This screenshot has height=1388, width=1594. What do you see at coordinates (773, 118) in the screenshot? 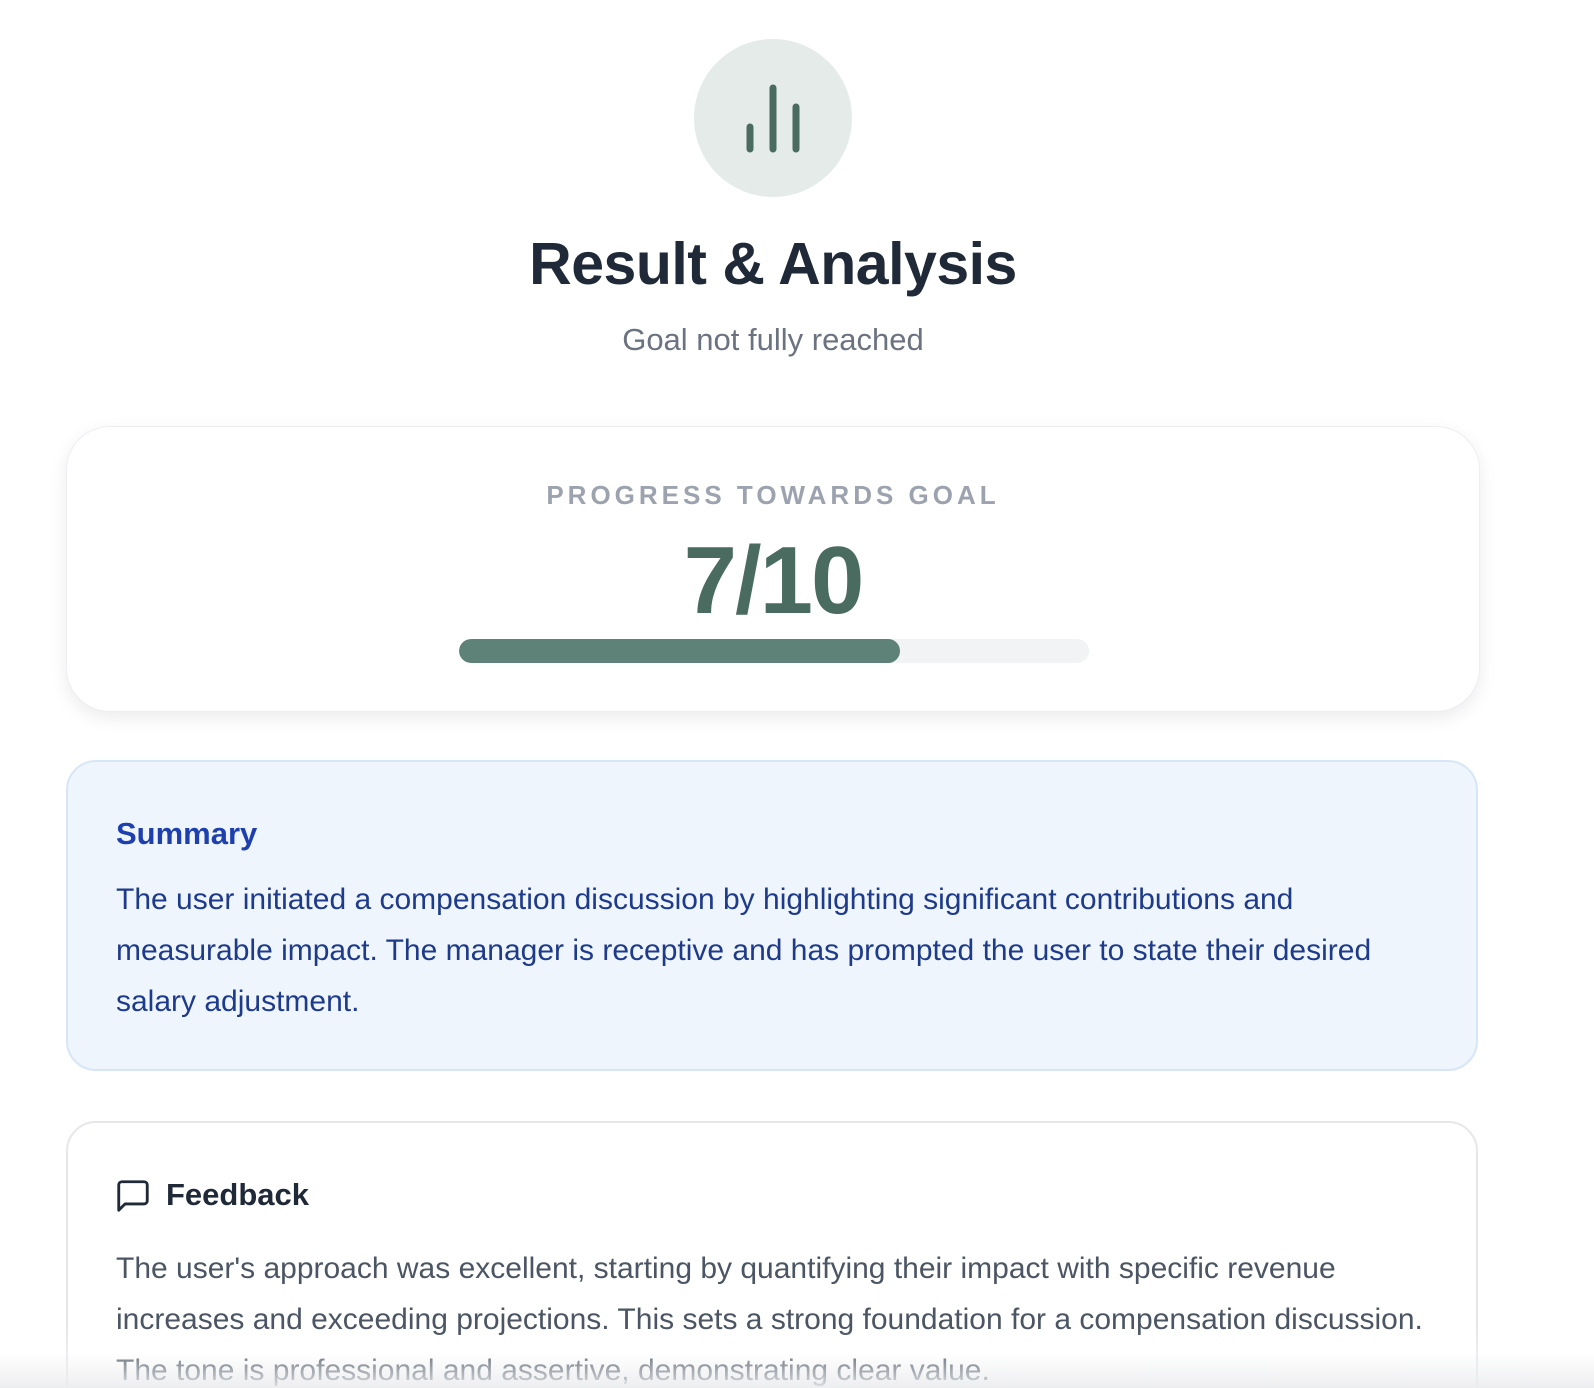
I see `bar-chart-icon` at bounding box center [773, 118].